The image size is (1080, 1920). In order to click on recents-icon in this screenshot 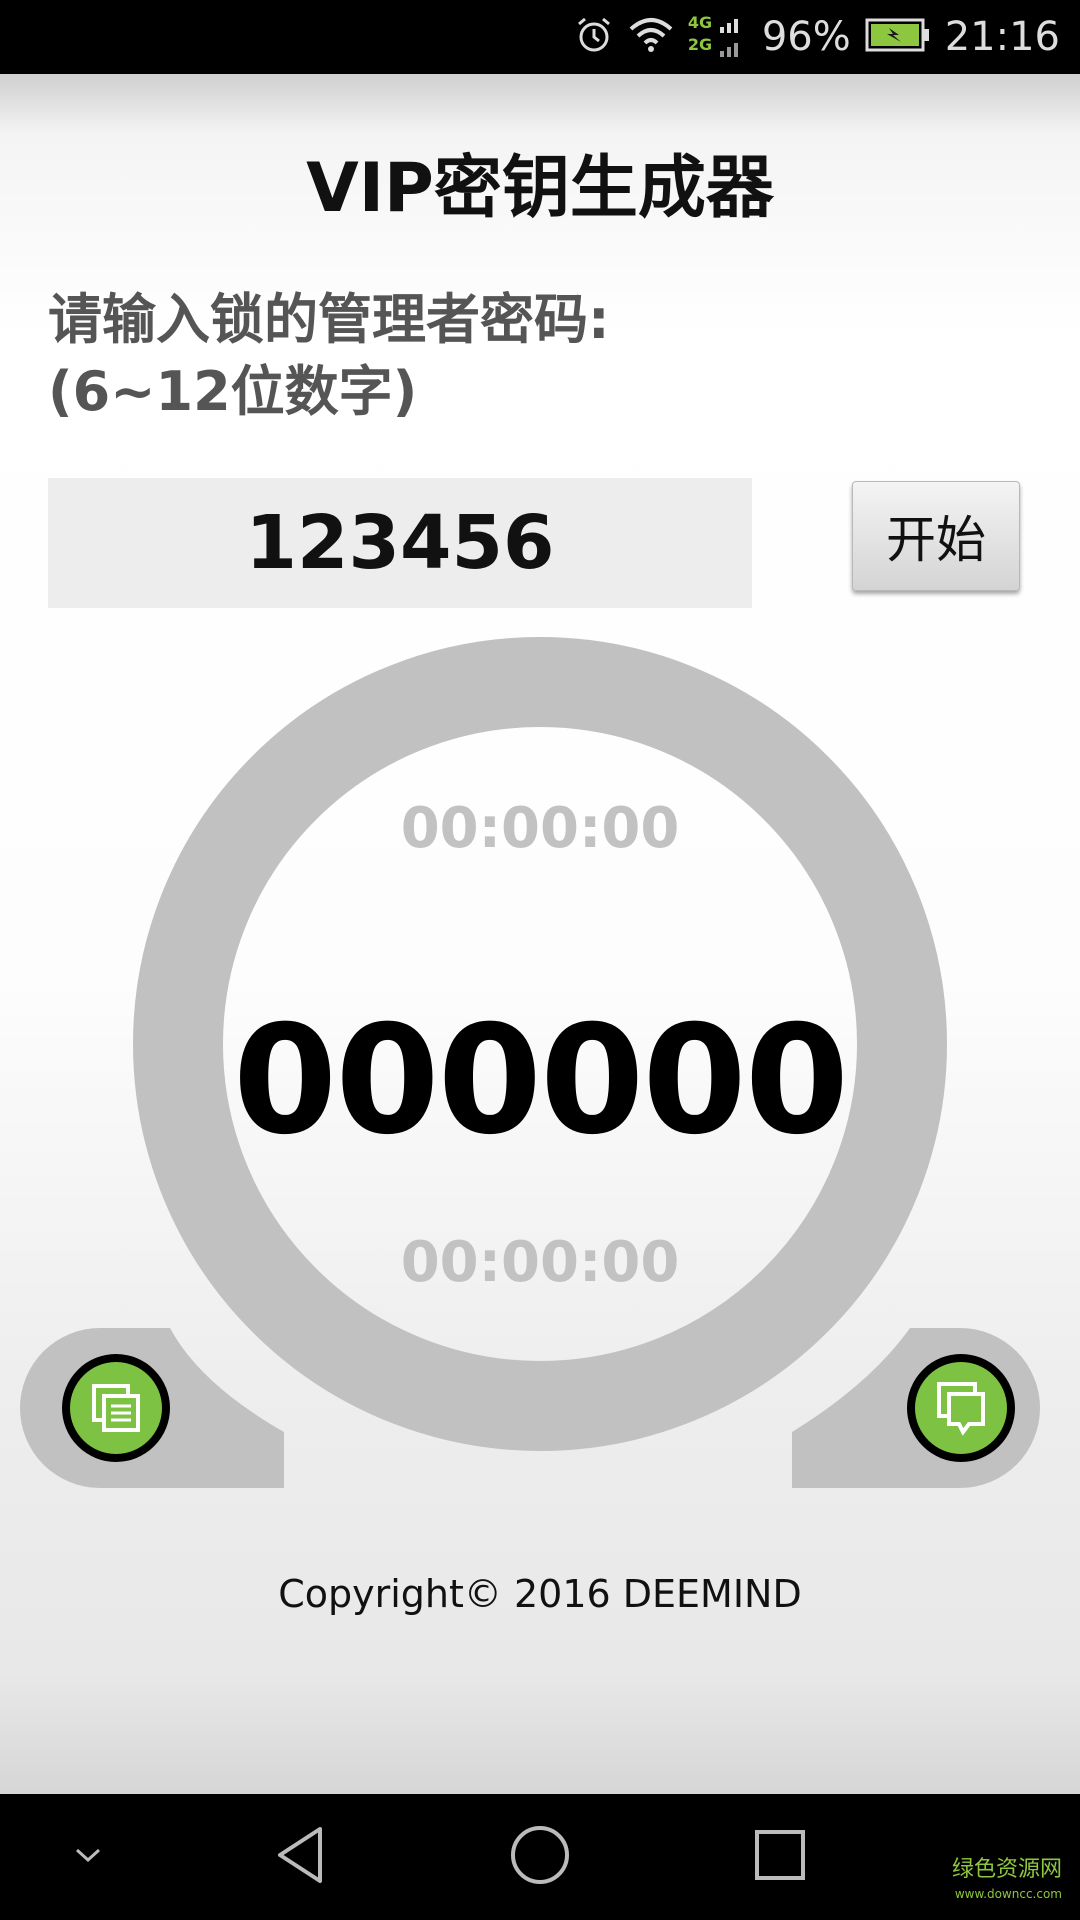, I will do `click(780, 1857)`.